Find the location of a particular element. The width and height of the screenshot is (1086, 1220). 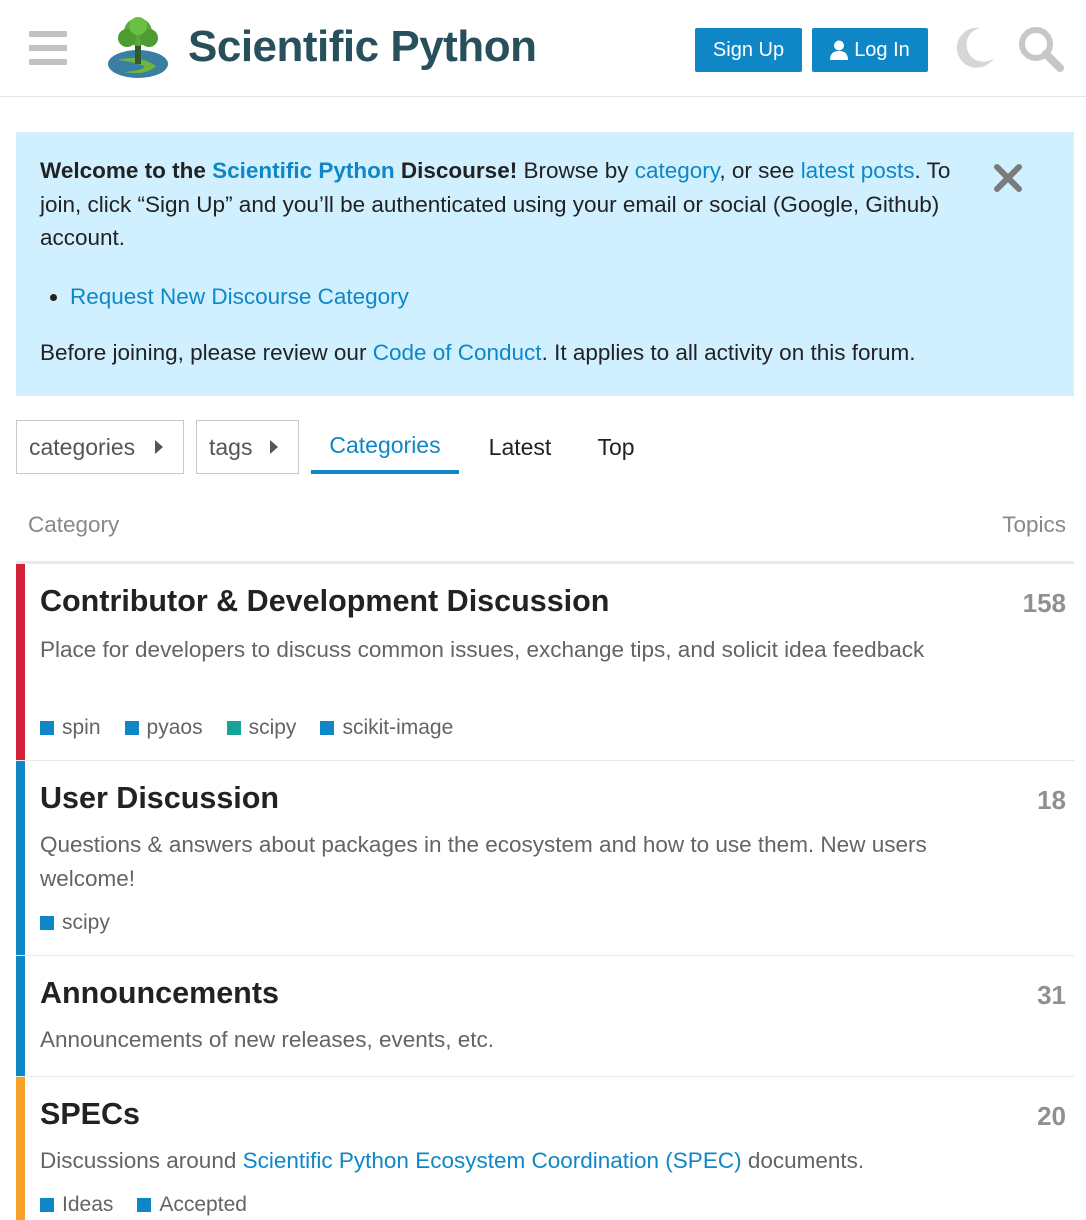

subcategory-list: spin pyaos scipy scikit-image is located at coordinates (258, 728).